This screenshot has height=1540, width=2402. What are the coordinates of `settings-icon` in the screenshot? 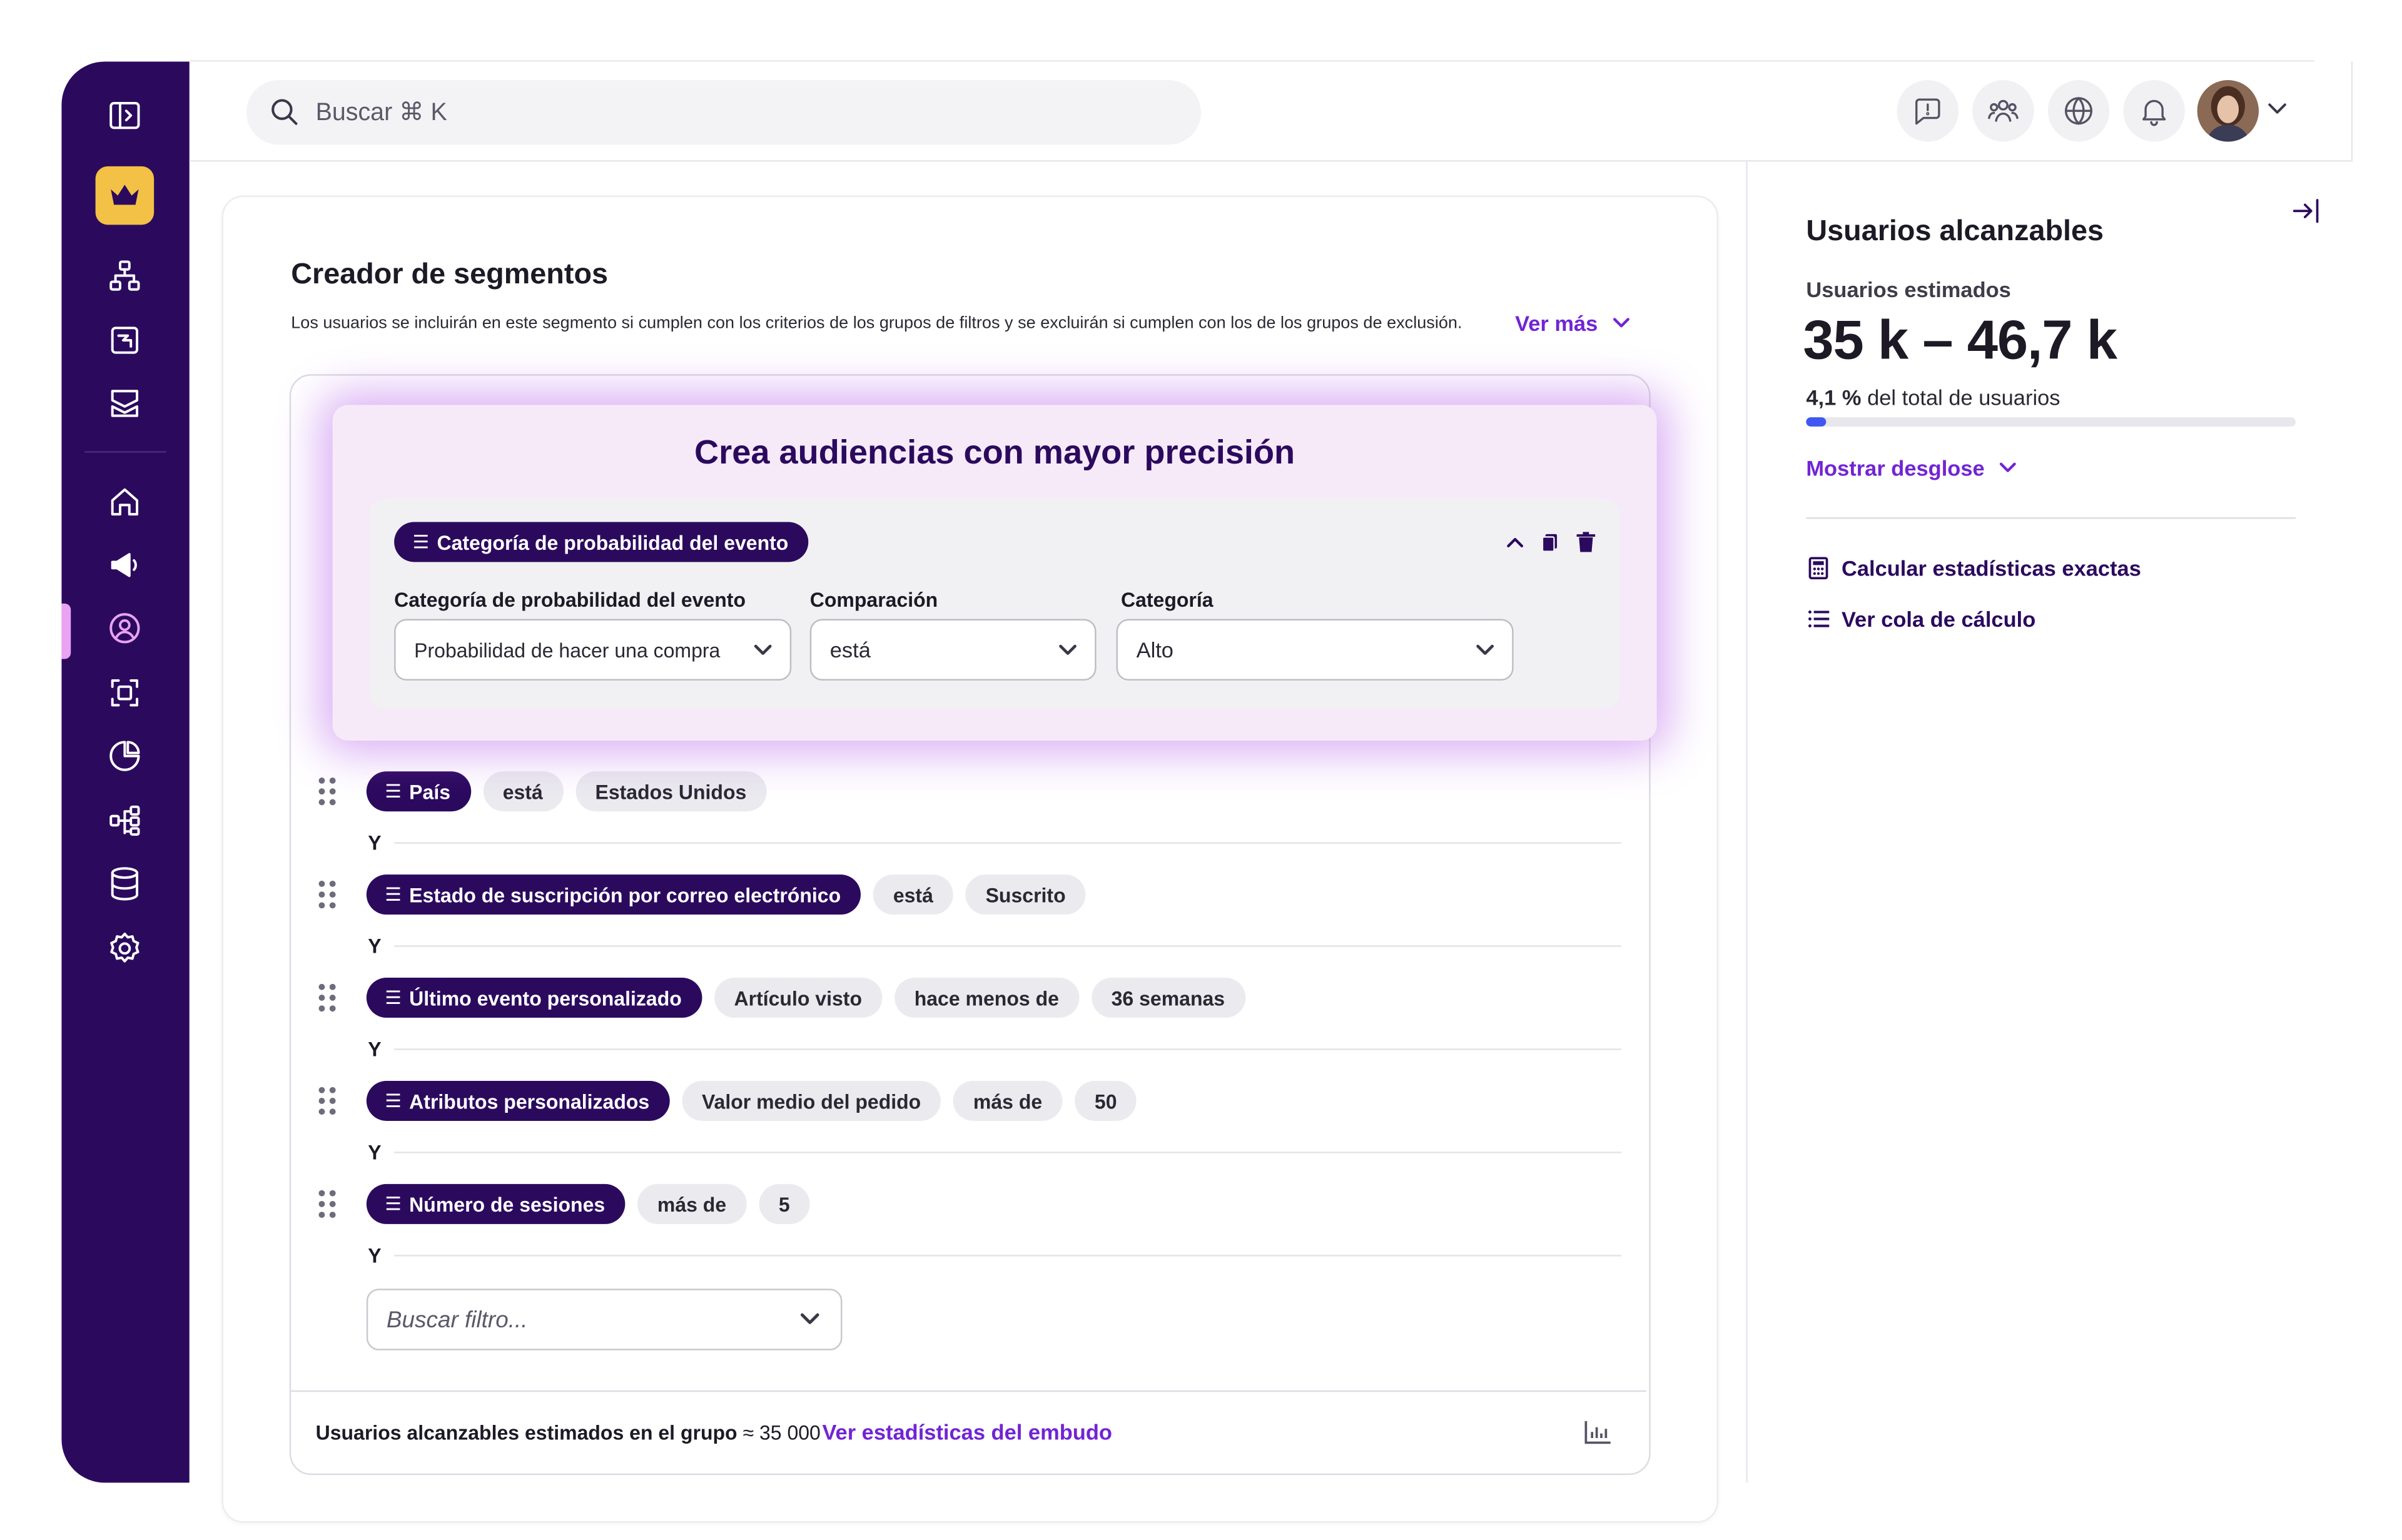 It's located at (124, 949).